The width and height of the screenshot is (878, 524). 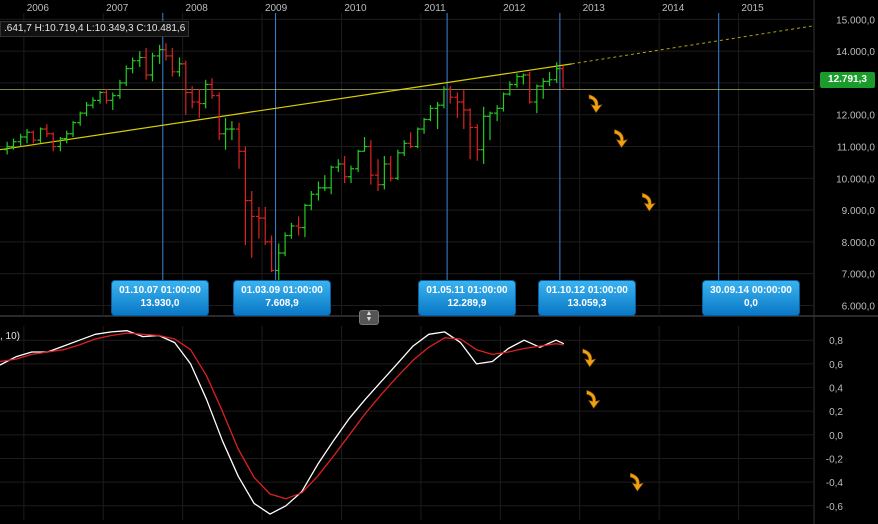 What do you see at coordinates (435, 8) in the screenshot?
I see `x-tick-label: 2011` at bounding box center [435, 8].